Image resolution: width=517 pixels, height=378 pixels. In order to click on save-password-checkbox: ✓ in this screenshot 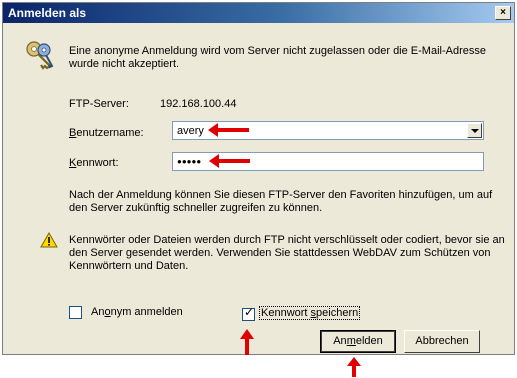, I will do `click(248, 313)`.